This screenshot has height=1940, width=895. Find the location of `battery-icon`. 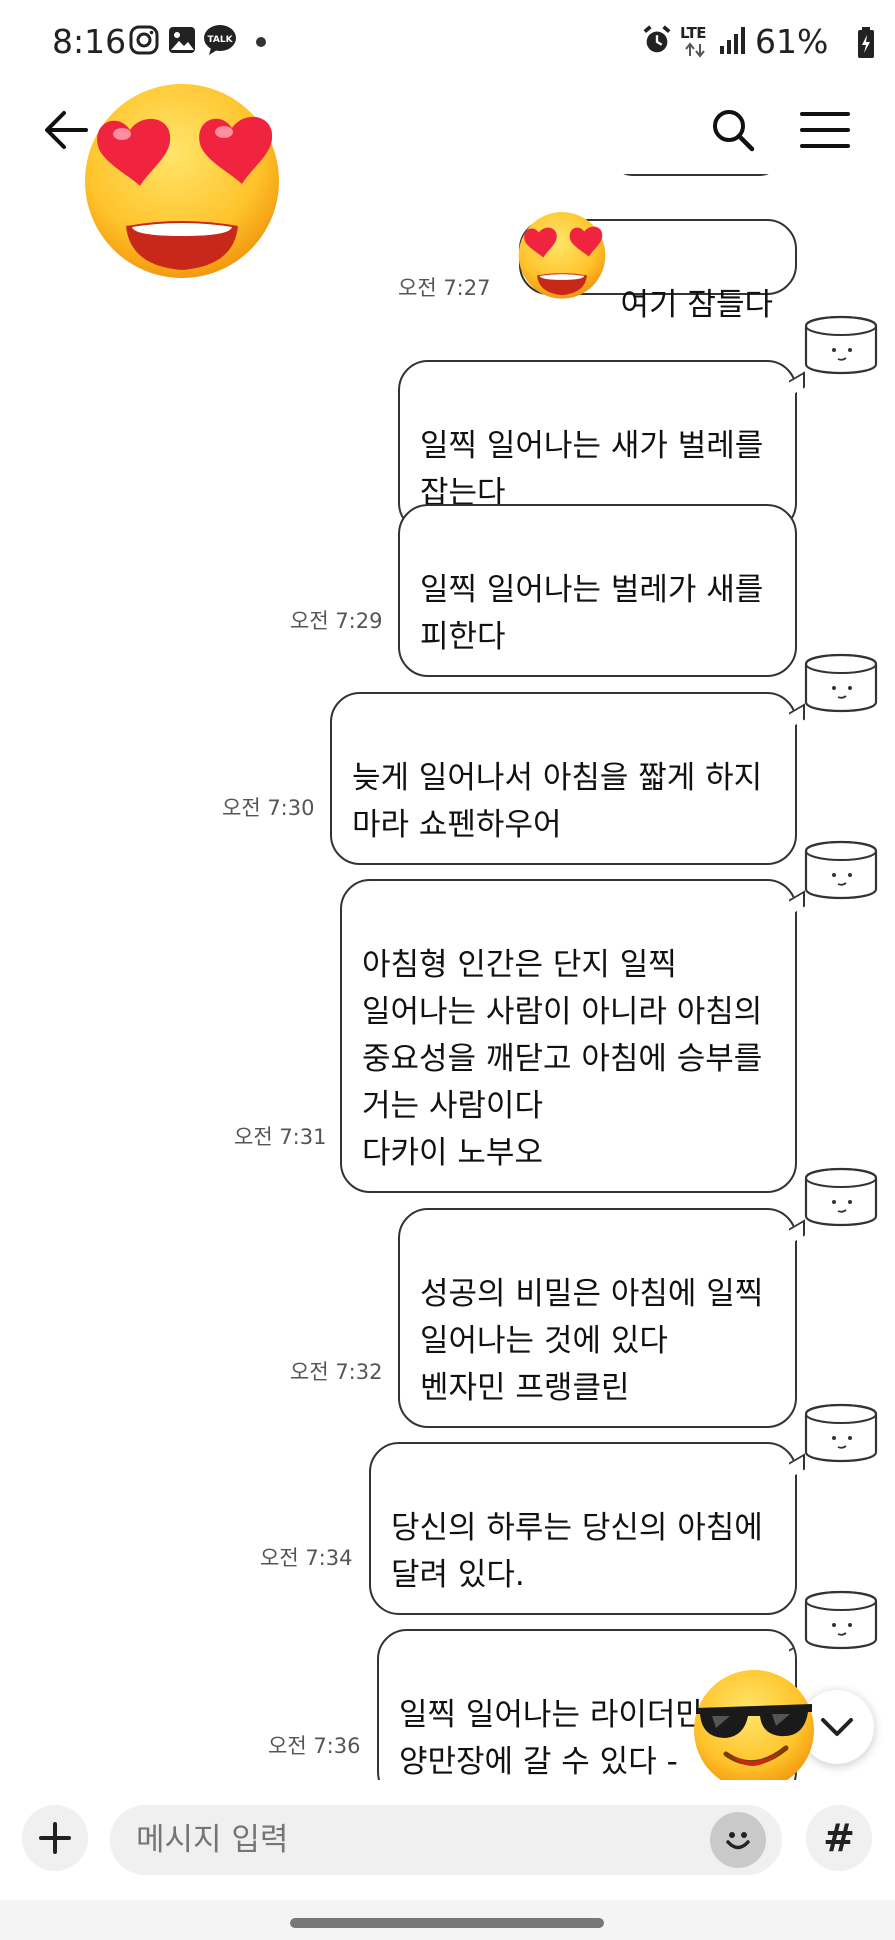

battery-icon is located at coordinates (866, 42).